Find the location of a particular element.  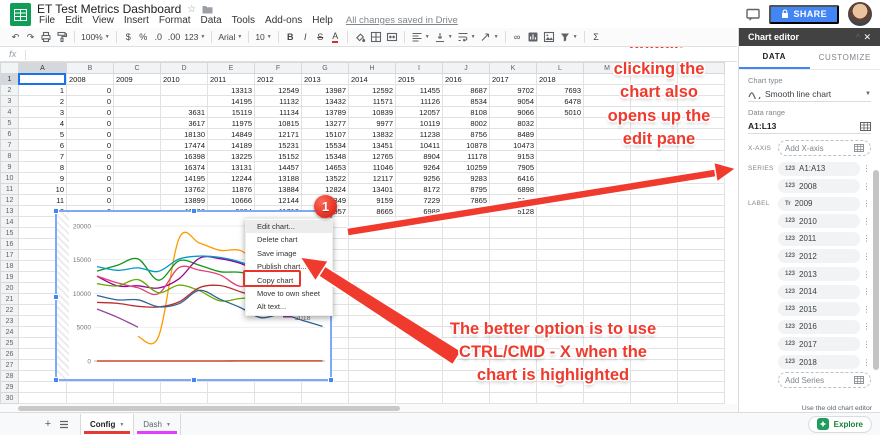

star-icon: ☆ is located at coordinates (191, 9).